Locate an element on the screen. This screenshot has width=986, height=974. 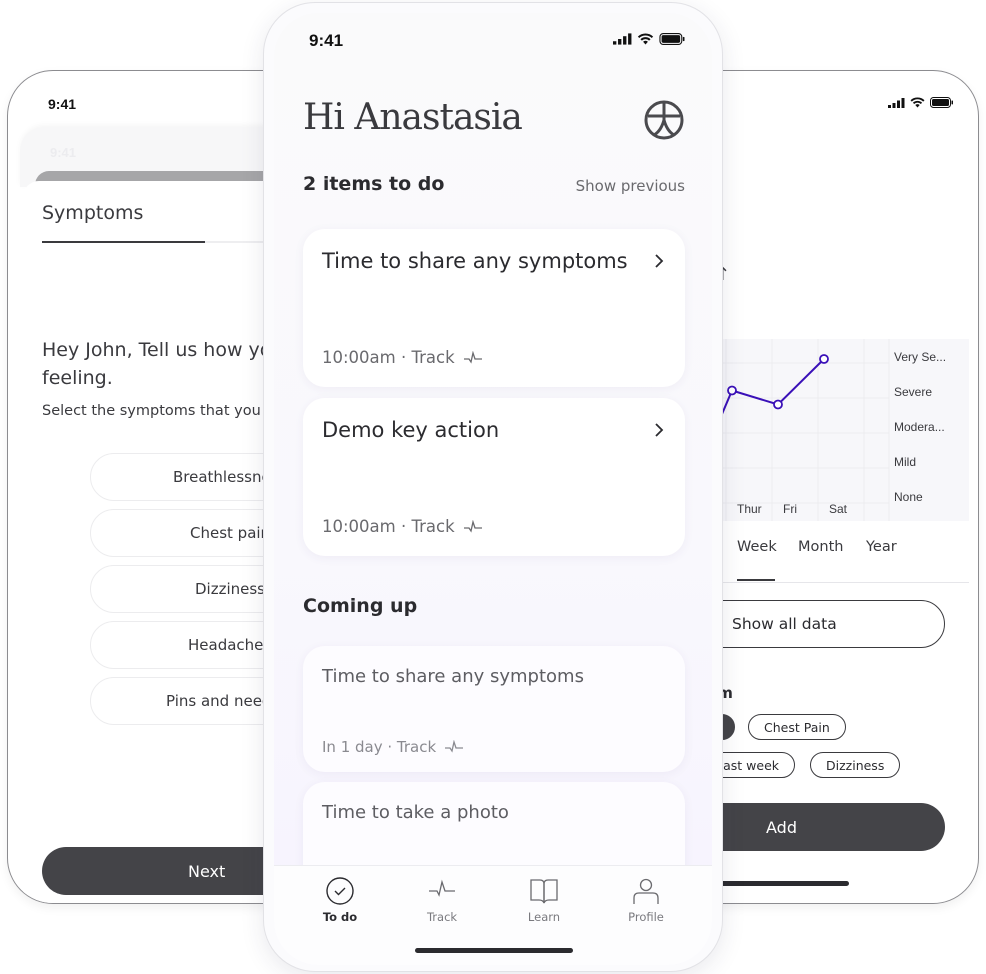
y-tick-label: Severe is located at coordinates (913, 392).